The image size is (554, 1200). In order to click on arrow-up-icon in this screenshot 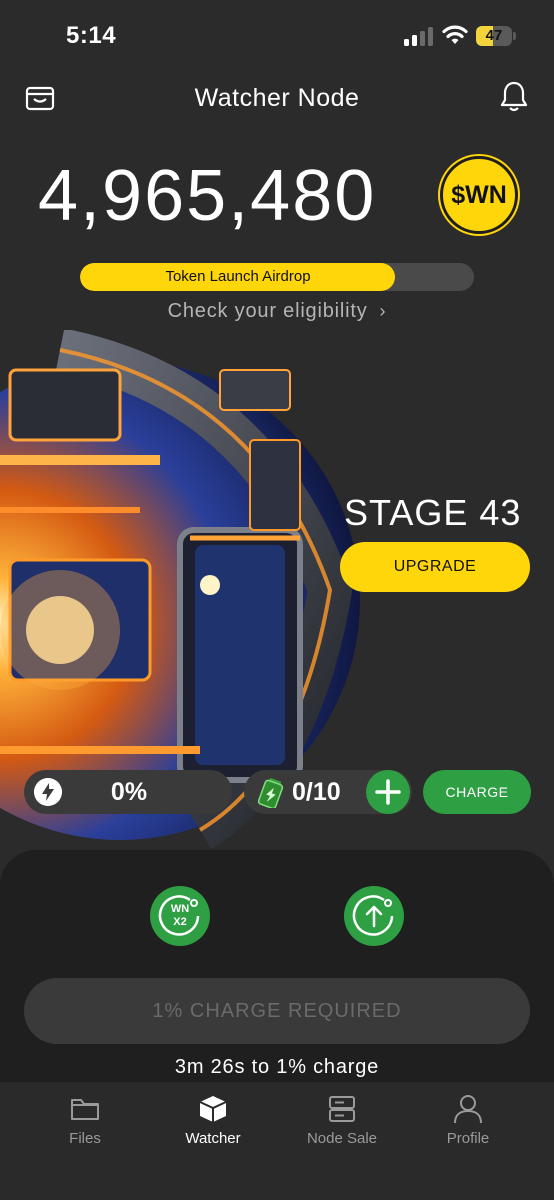, I will do `click(373, 915)`.